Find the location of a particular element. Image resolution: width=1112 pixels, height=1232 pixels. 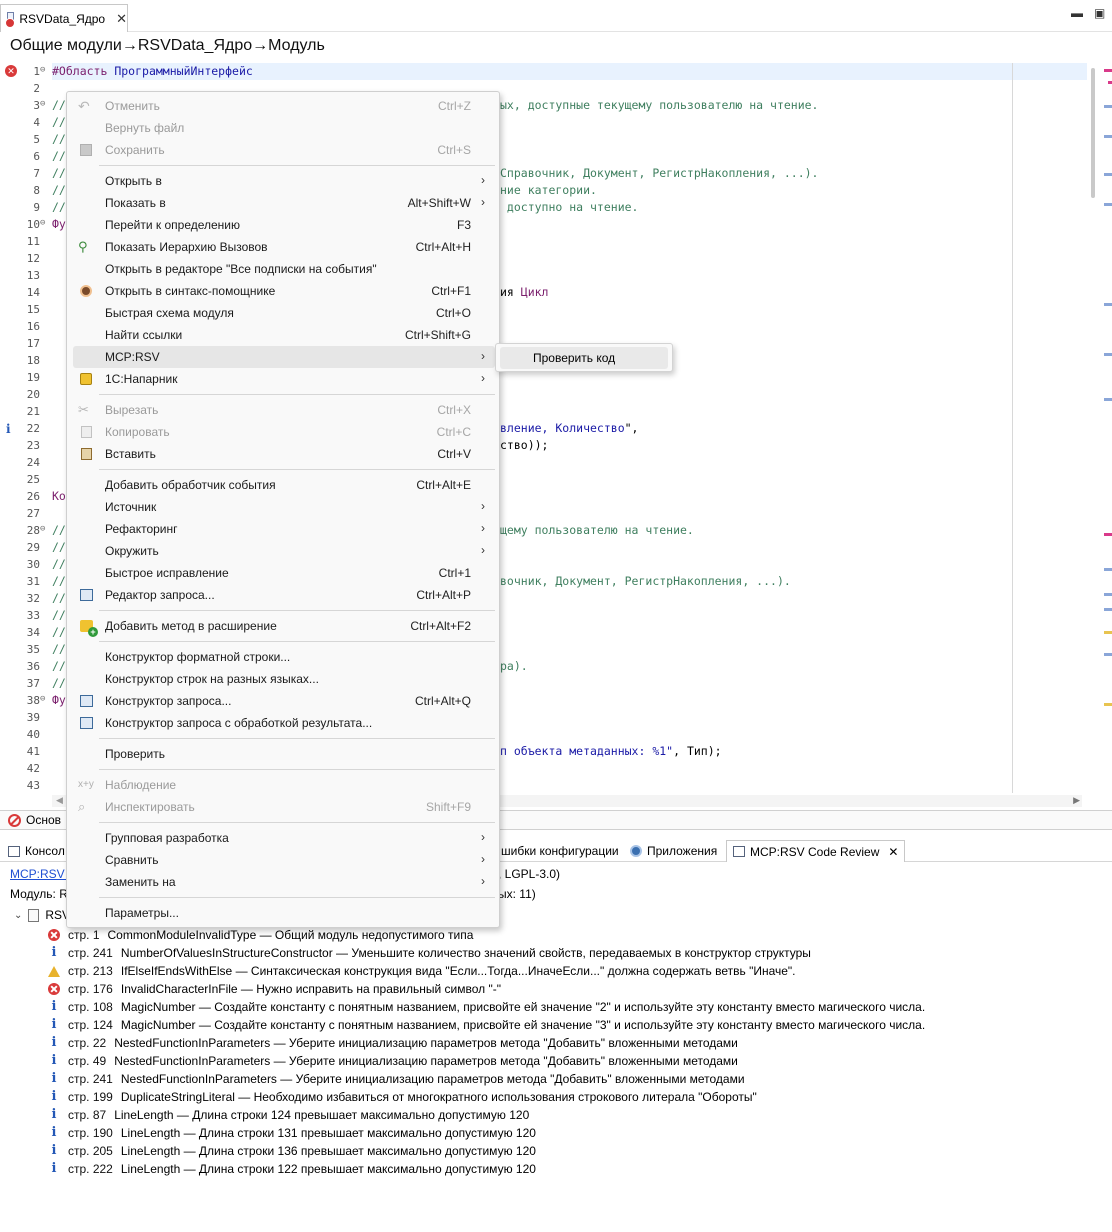

menu-item: Перейти к определению F3 is located at coordinates (284, 225).